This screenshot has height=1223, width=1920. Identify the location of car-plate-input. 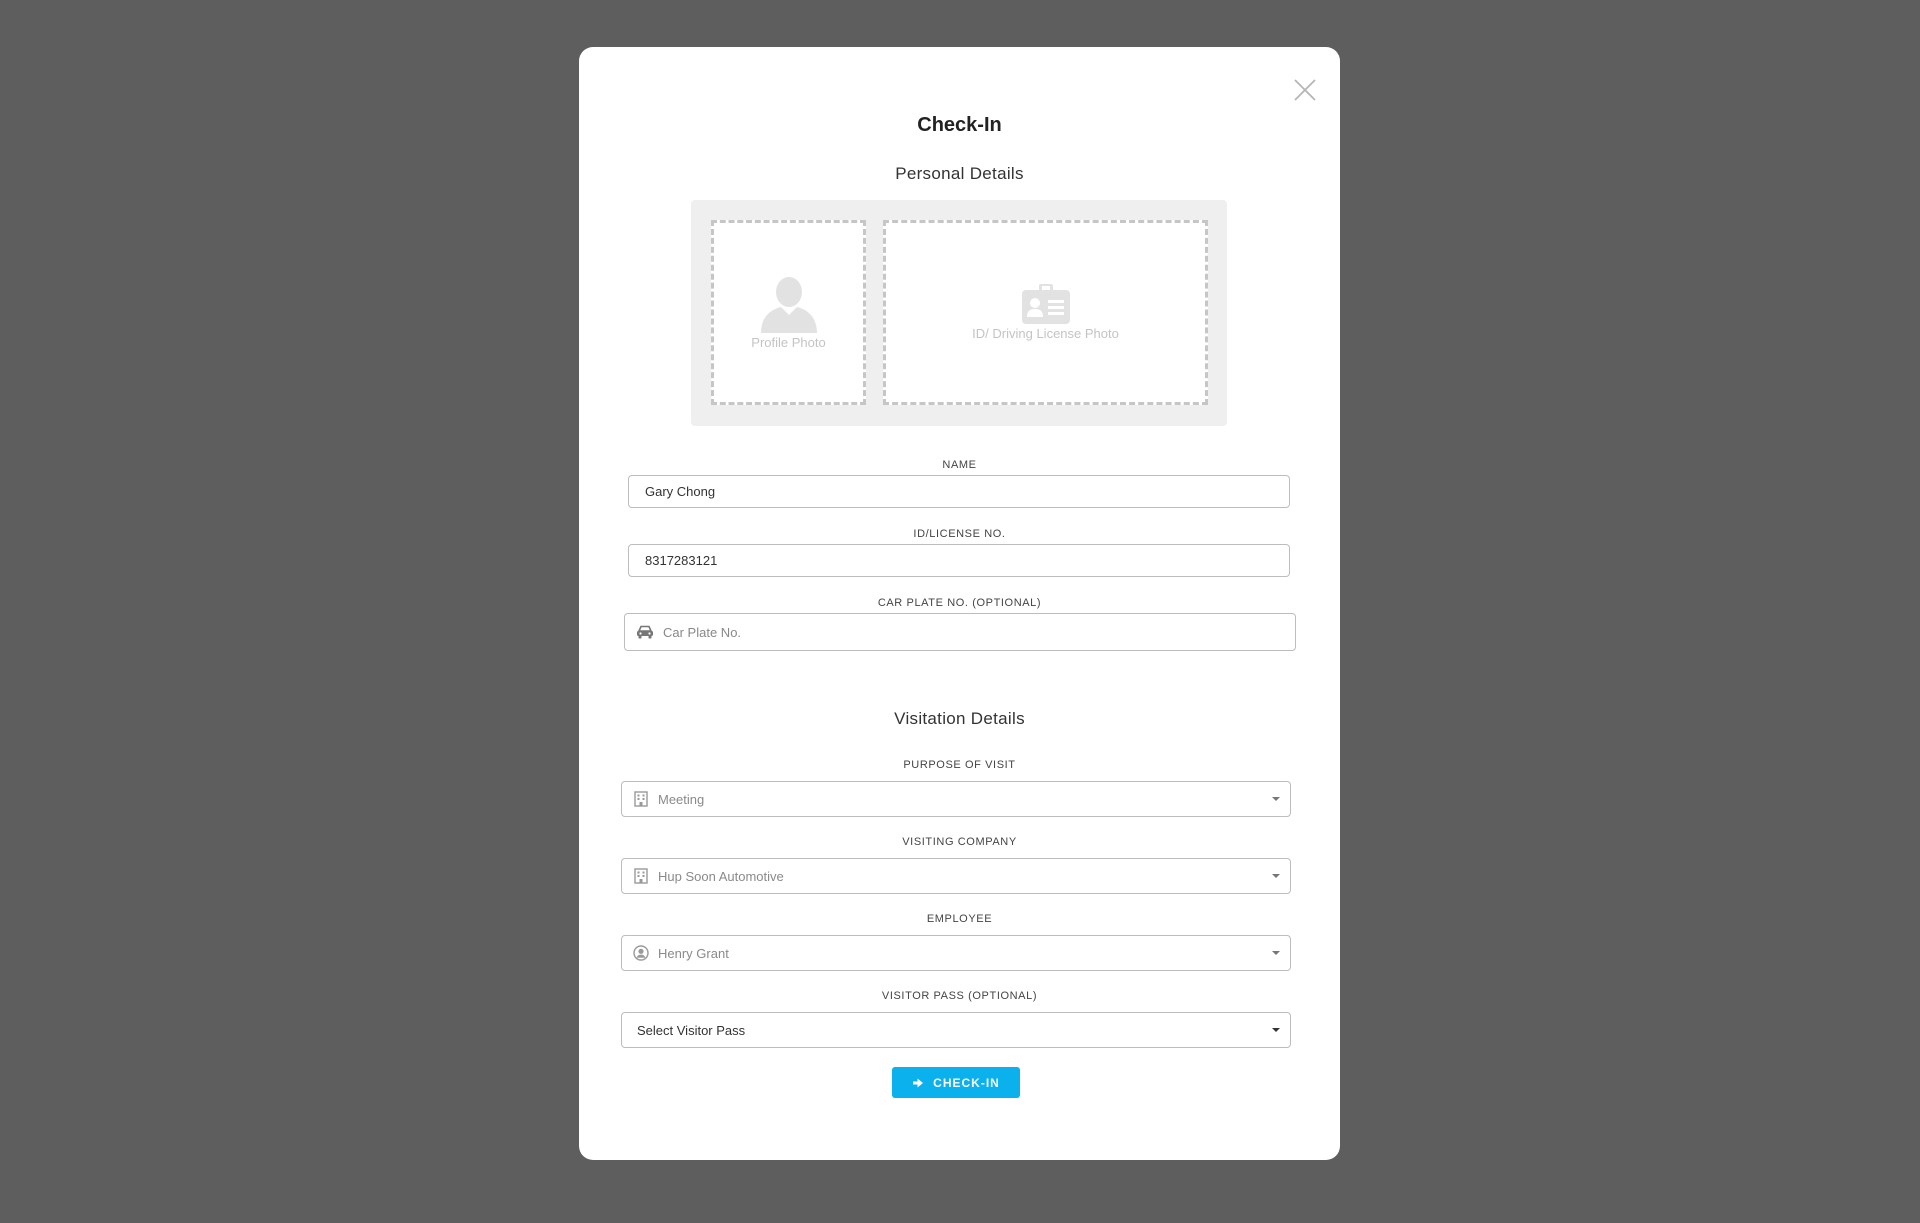
(979, 632).